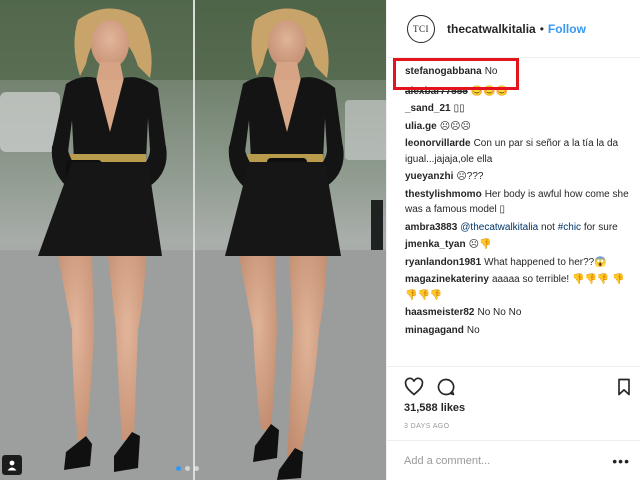 The height and width of the screenshot is (480, 640). Describe the element at coordinates (600, 227) in the screenshot. I see `comment-text-continued: for sure` at that location.